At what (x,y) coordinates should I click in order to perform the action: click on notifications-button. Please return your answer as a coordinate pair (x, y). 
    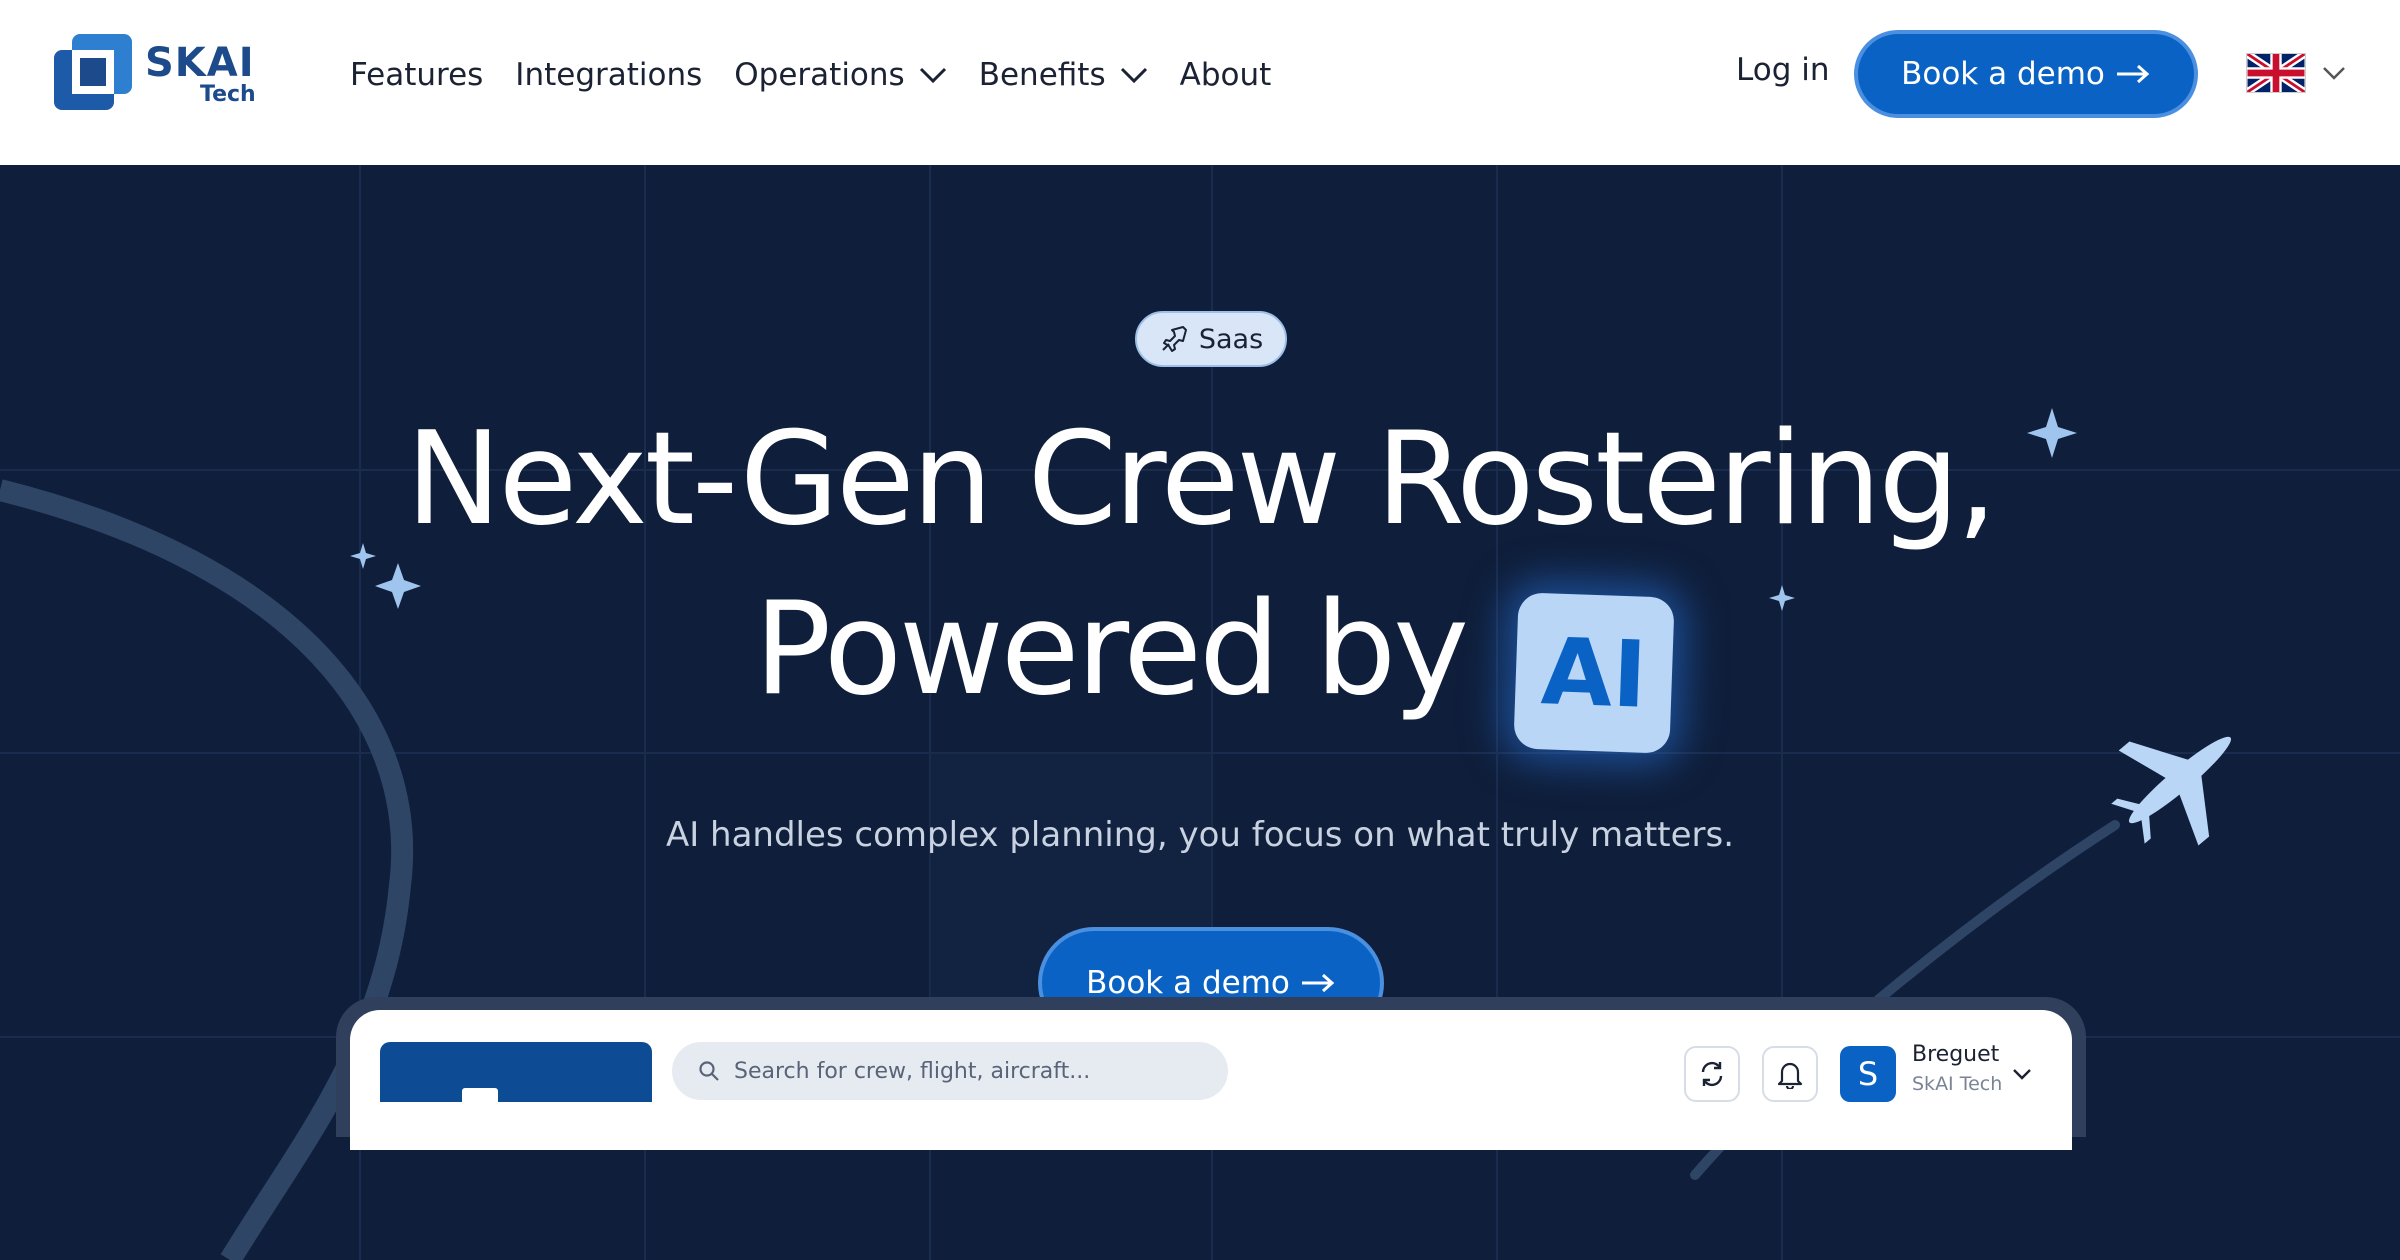
    Looking at the image, I should click on (1790, 1074).